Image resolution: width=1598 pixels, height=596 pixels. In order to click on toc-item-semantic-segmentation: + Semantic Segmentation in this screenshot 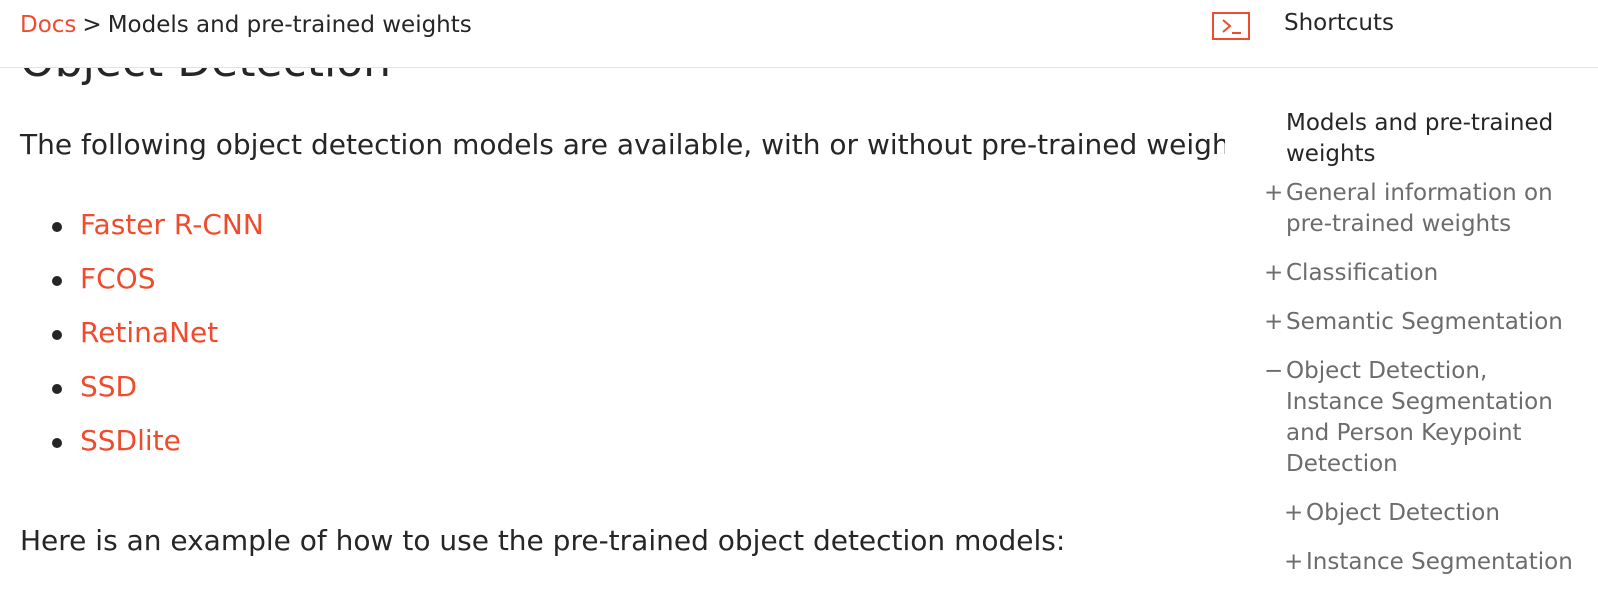, I will do `click(1423, 322)`.